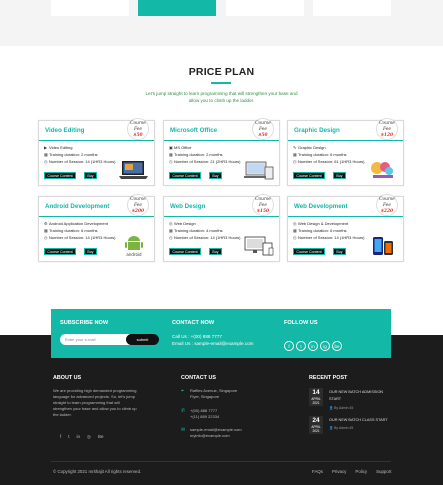 The height and width of the screenshot is (485, 443). I want to click on call-us-text: Call Us : +(00) 888 7777, so click(197, 336).